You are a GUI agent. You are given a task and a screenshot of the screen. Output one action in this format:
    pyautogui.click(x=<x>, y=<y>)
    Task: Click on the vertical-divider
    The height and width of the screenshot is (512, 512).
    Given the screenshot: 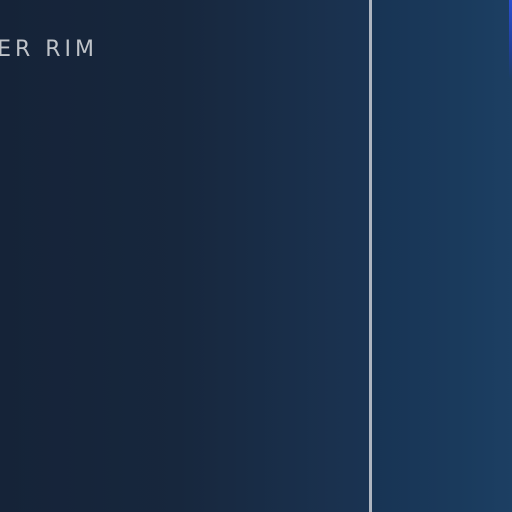 What is the action you would take?
    pyautogui.click(x=370, y=256)
    